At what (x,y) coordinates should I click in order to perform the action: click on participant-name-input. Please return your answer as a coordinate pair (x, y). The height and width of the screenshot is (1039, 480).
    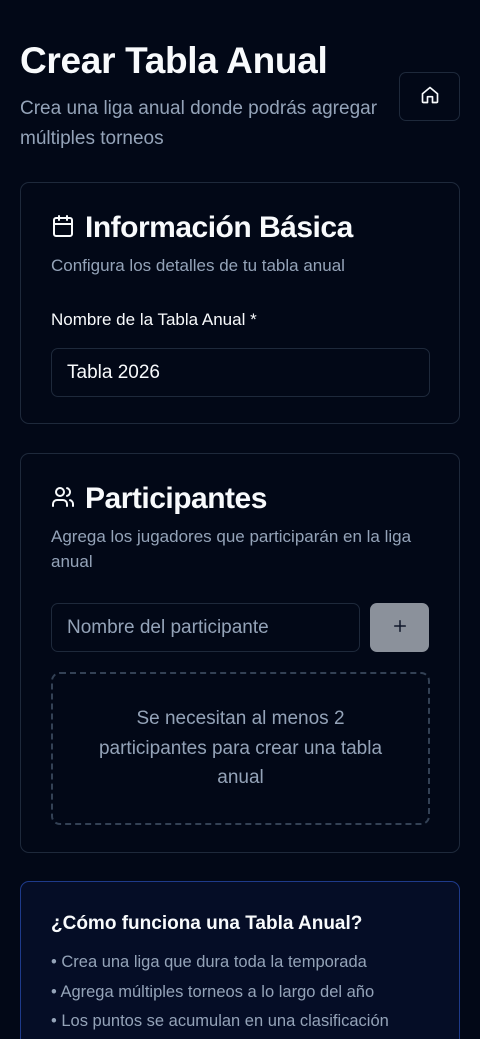
    Looking at the image, I should click on (206, 627).